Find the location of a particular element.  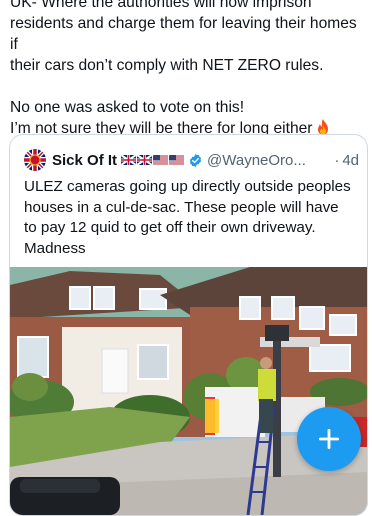

display-name: Sick Of It is located at coordinates (84, 160).